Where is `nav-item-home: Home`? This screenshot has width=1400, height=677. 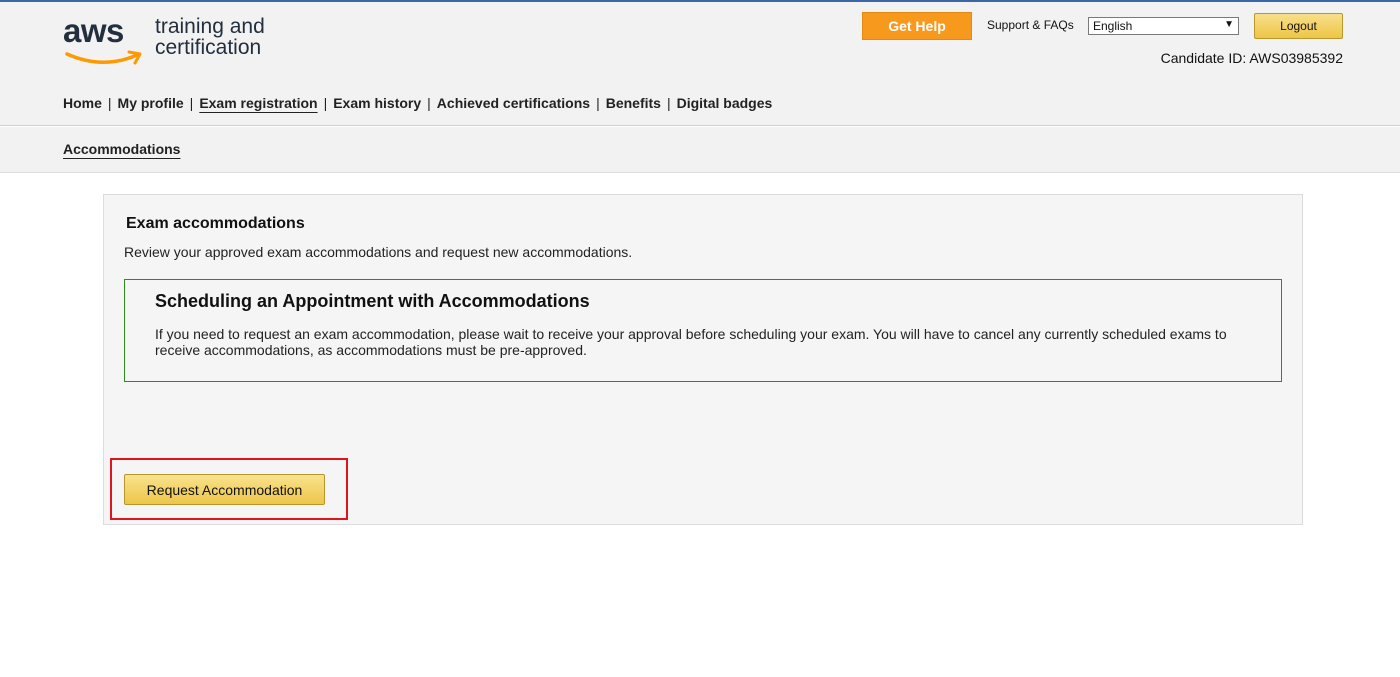 nav-item-home: Home is located at coordinates (82, 103).